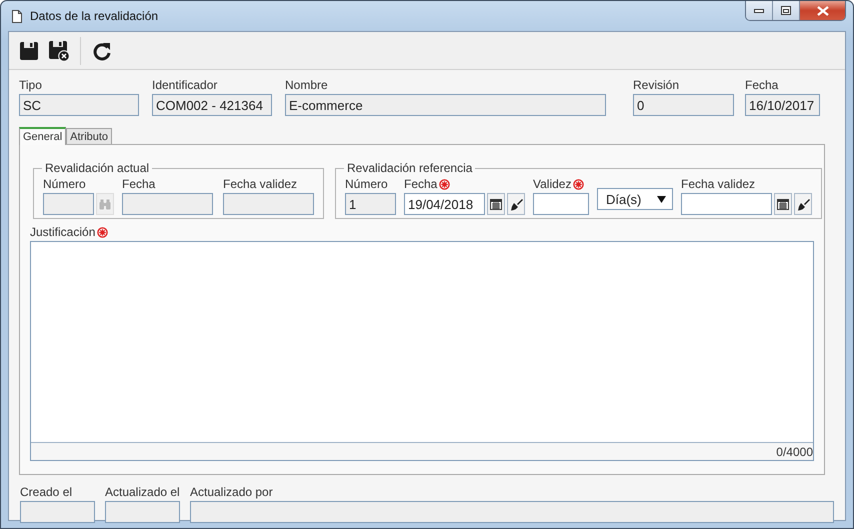 The width and height of the screenshot is (854, 529). I want to click on dropdown: Día(s), so click(635, 199).